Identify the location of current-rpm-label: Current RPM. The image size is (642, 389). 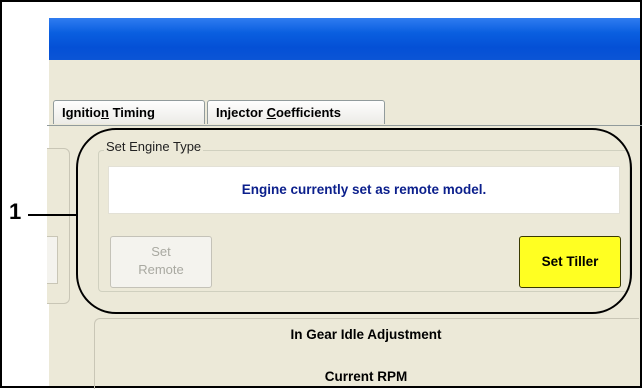
(366, 376).